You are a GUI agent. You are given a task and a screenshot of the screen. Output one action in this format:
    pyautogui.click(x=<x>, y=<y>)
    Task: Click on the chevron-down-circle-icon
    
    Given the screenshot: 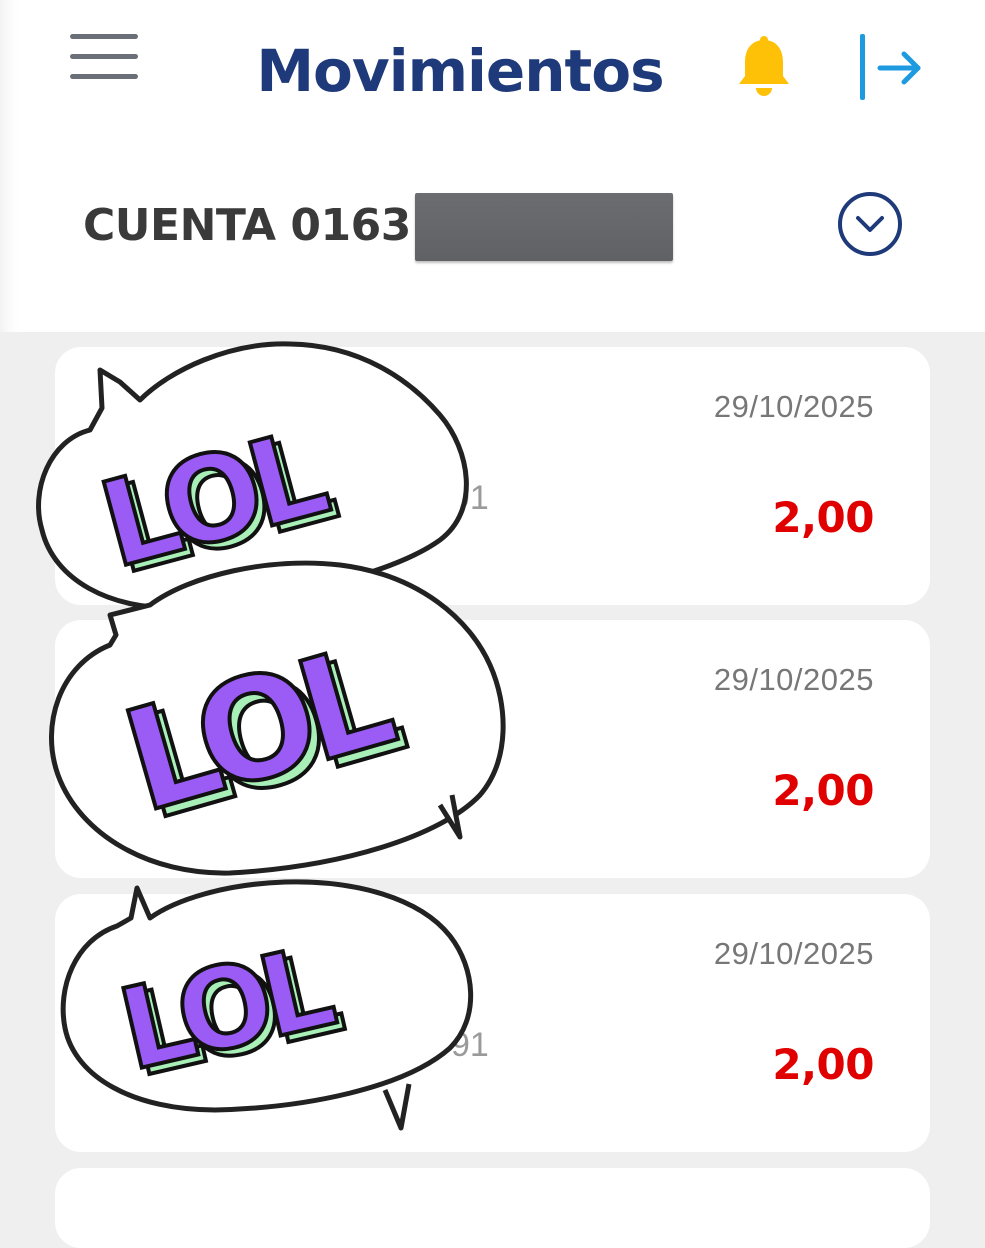 What is the action you would take?
    pyautogui.click(x=870, y=224)
    